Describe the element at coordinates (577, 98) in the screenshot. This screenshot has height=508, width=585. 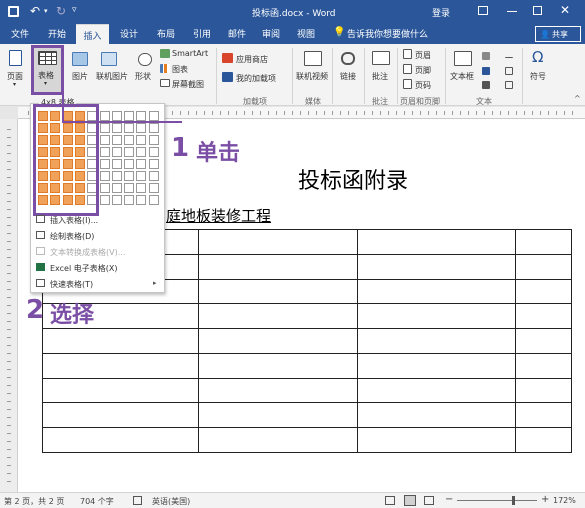
I see `collapse-ribbon-icon: ^` at that location.